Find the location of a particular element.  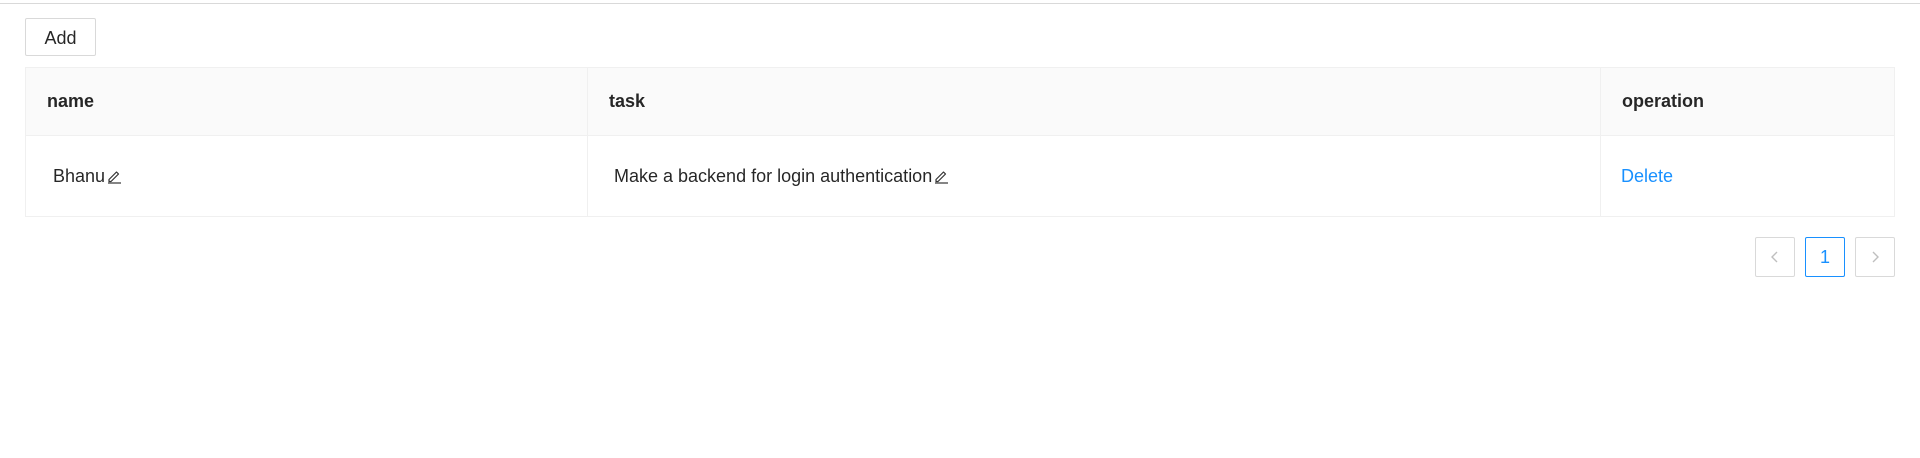

chevron-left-icon is located at coordinates (1774, 257).